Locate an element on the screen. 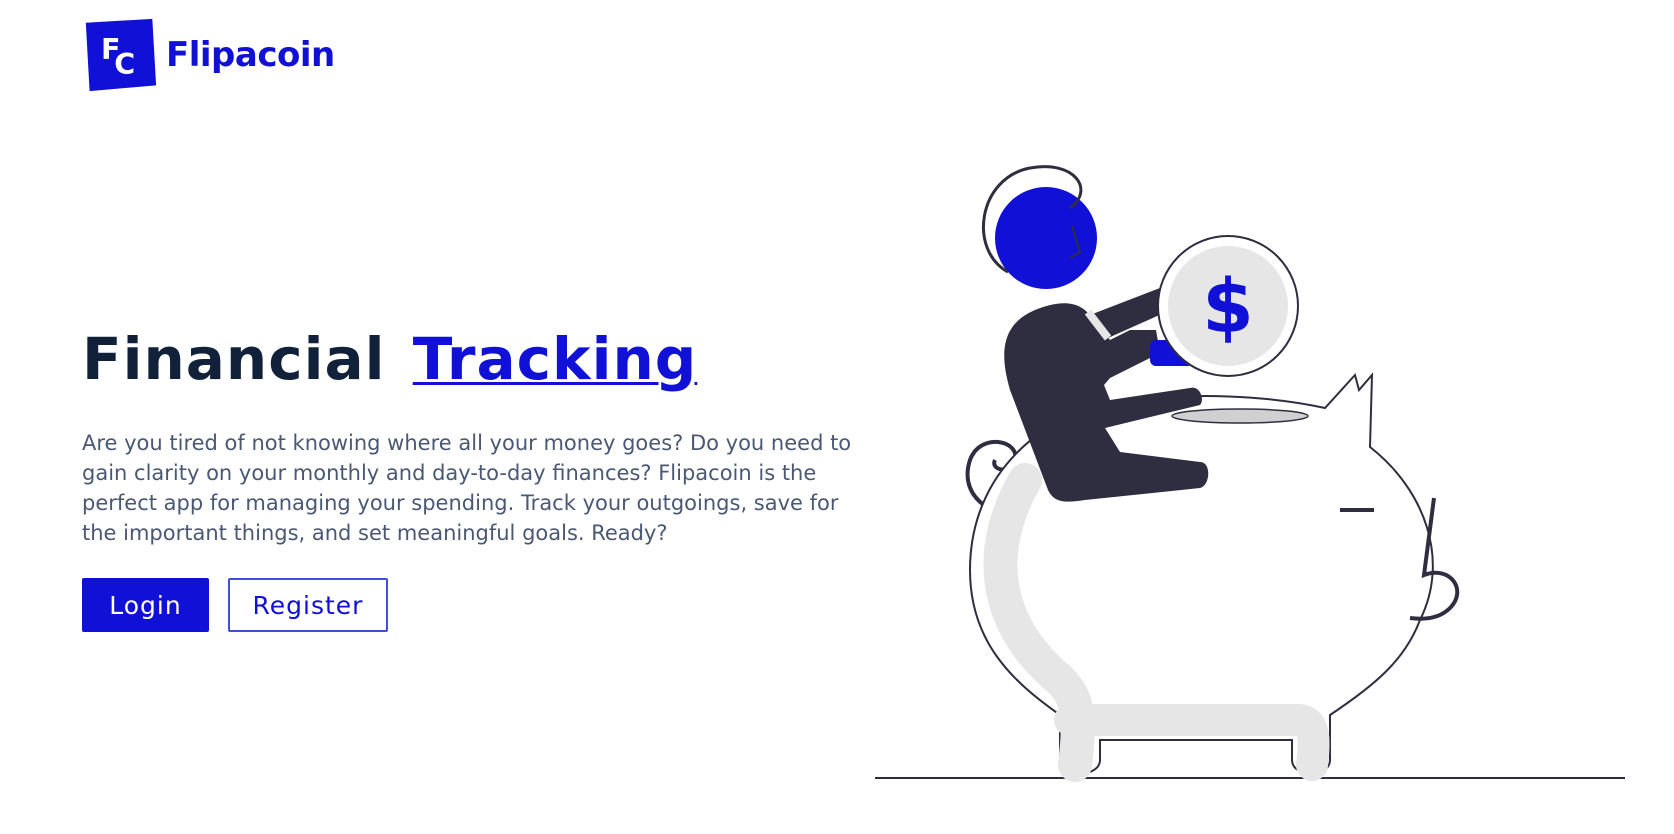 This screenshot has height=834, width=1674. page-title: Financial Tracking is located at coordinates (389, 359).